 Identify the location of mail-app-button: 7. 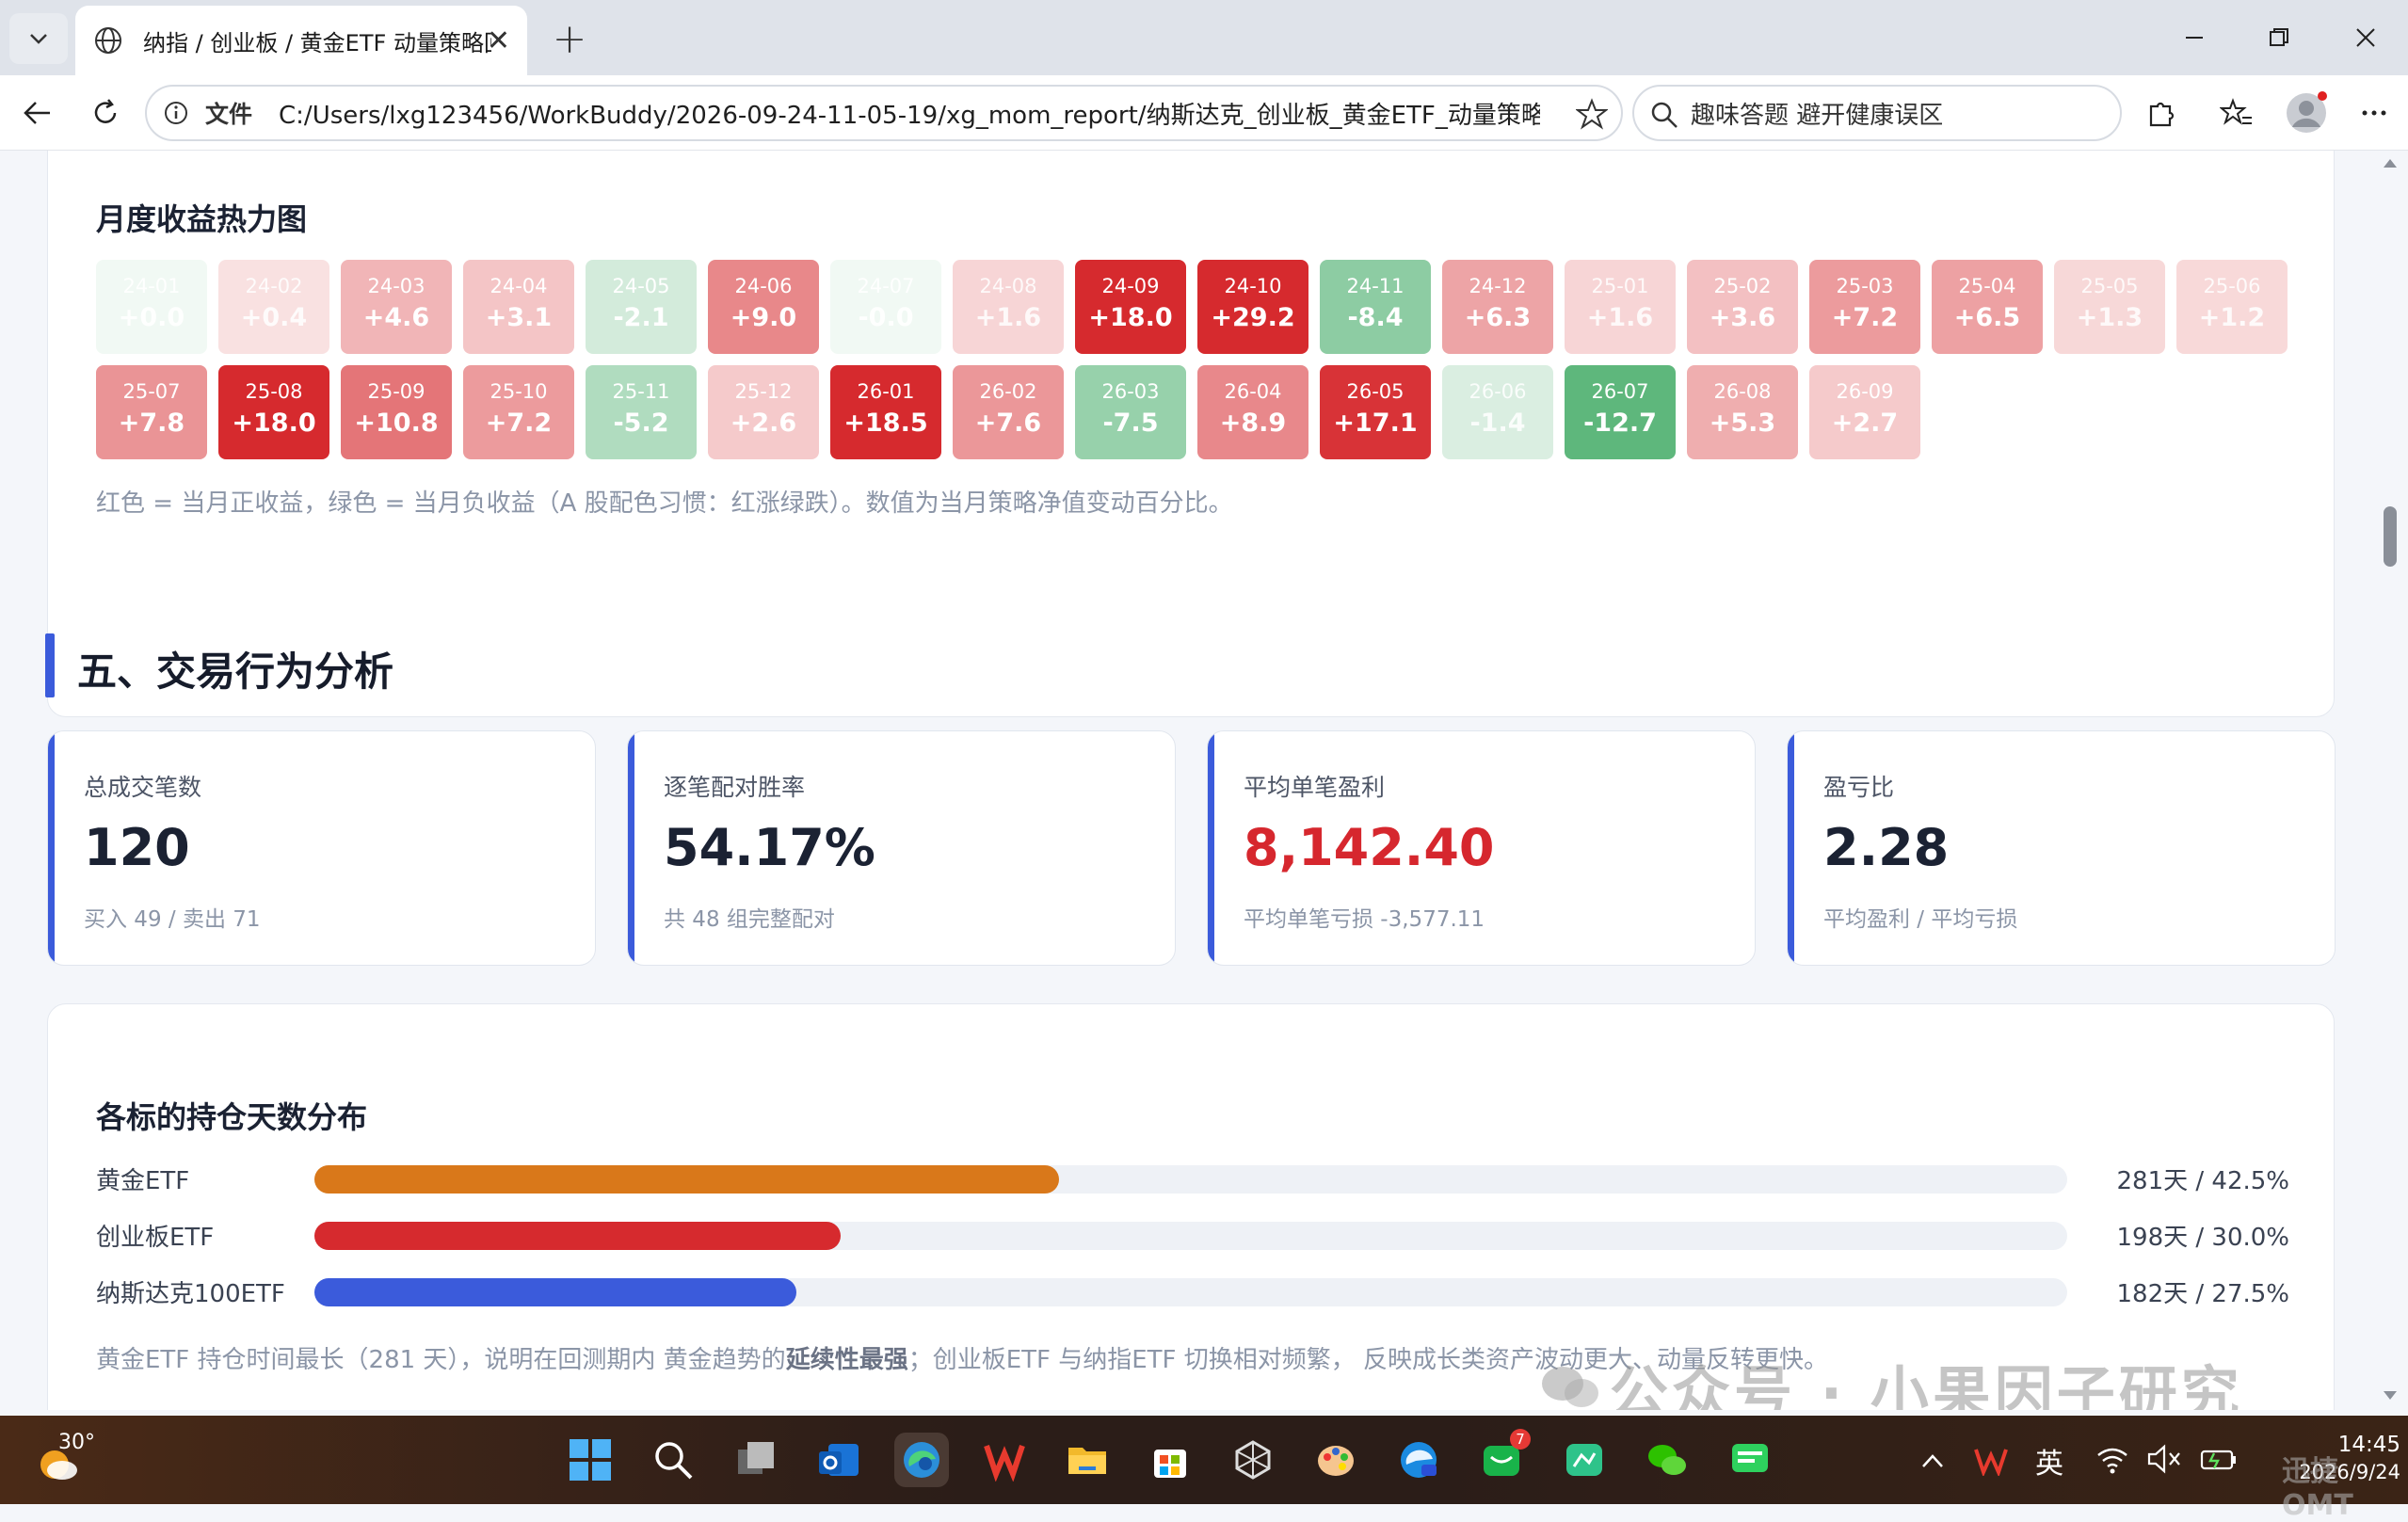
(1503, 1458).